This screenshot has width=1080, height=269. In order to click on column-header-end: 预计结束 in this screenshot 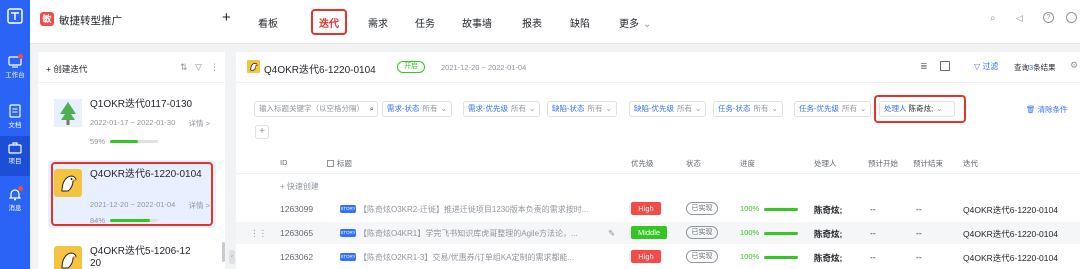, I will do `click(928, 163)`.